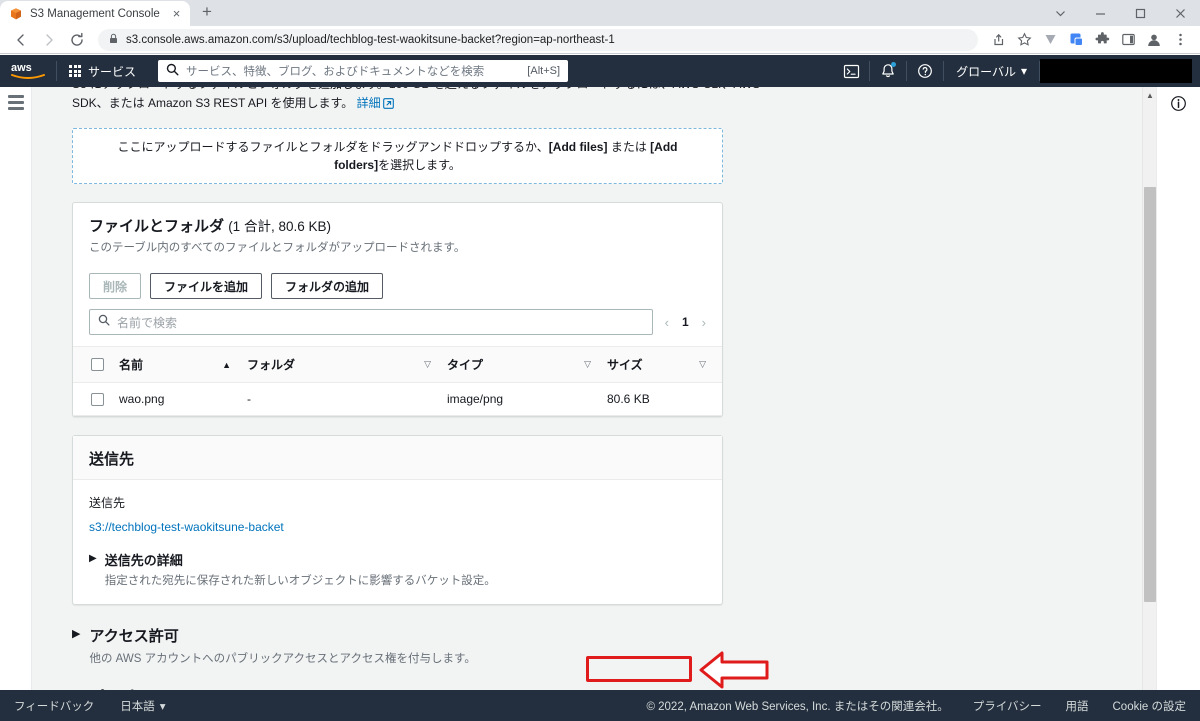 The width and height of the screenshot is (1200, 721). I want to click on chrome-menu-icon, so click(1180, 40).